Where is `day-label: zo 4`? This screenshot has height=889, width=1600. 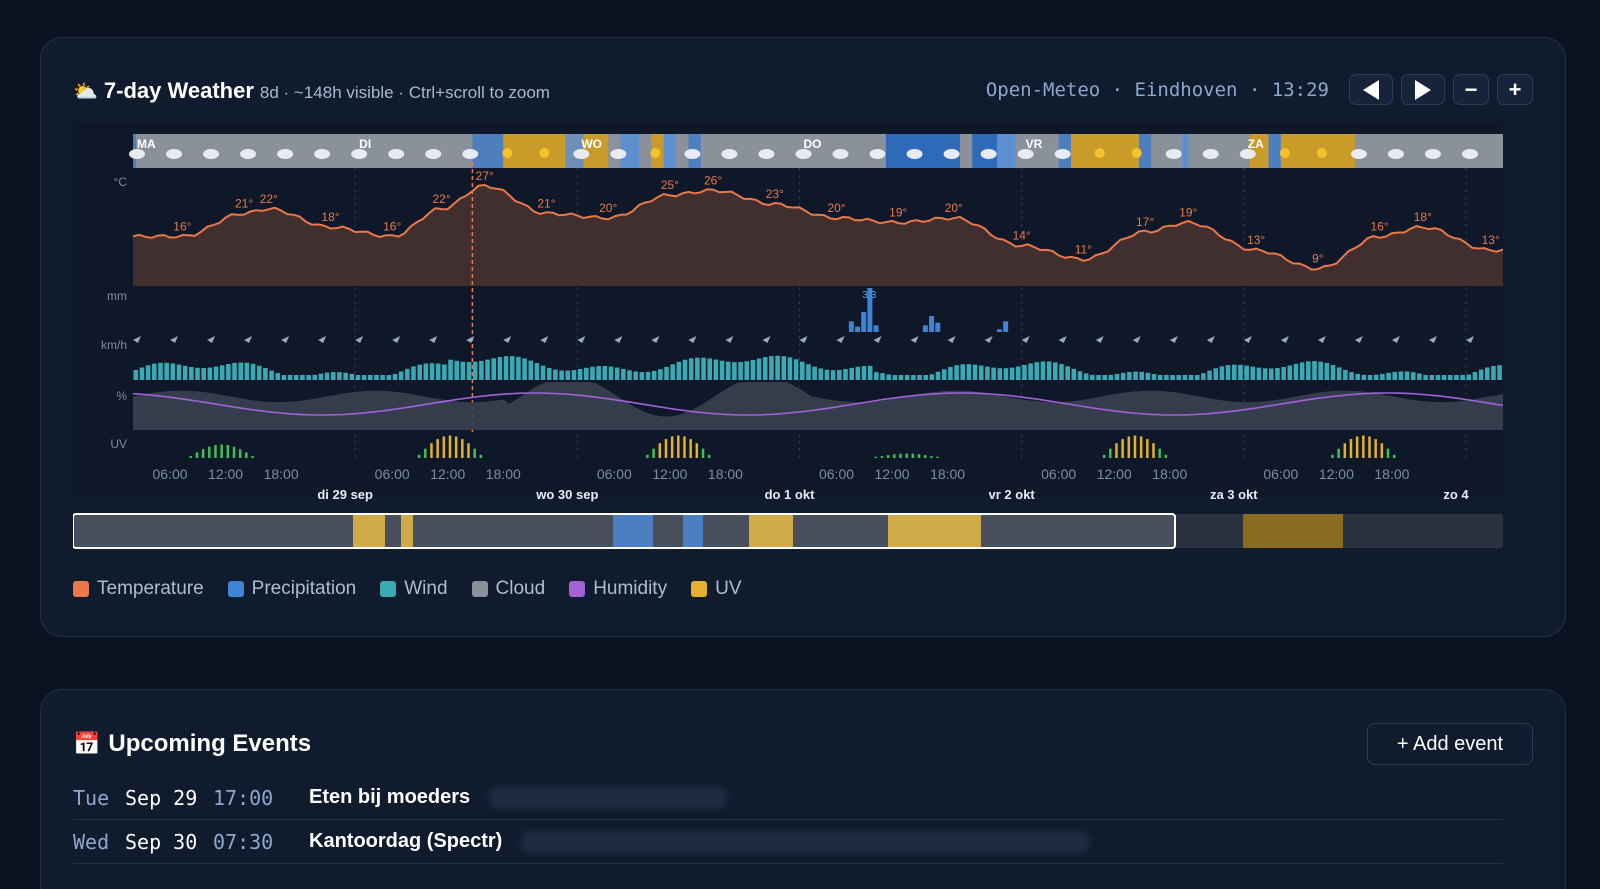 day-label: zo 4 is located at coordinates (1456, 494).